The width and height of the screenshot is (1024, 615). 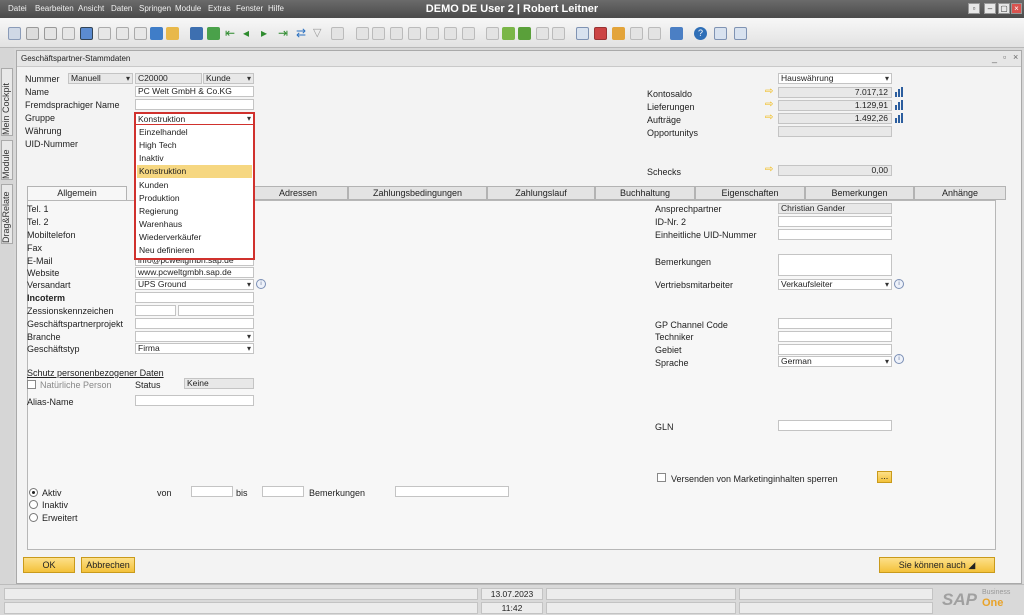 I want to click on document-icon, so click(x=104, y=33).